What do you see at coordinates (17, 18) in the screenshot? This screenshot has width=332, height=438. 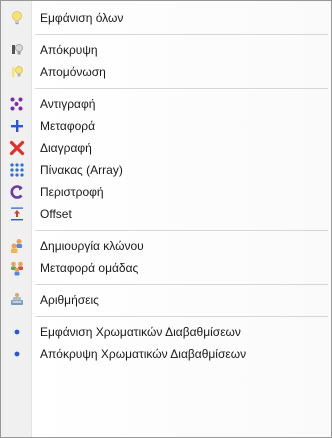 I see `bulb-icon` at bounding box center [17, 18].